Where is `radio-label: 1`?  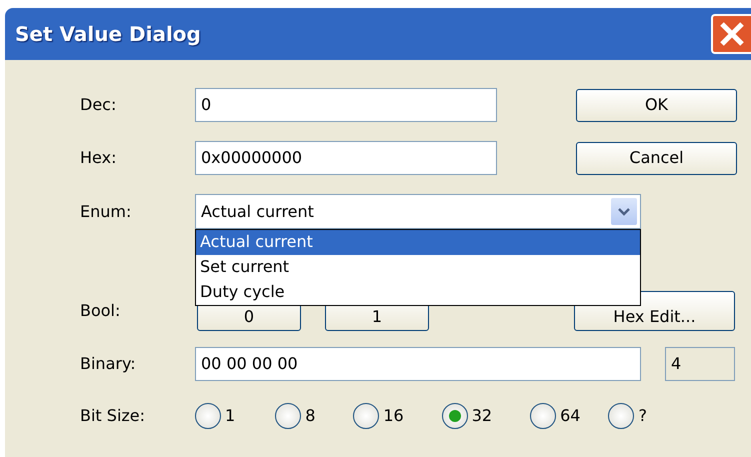 radio-label: 1 is located at coordinates (230, 416).